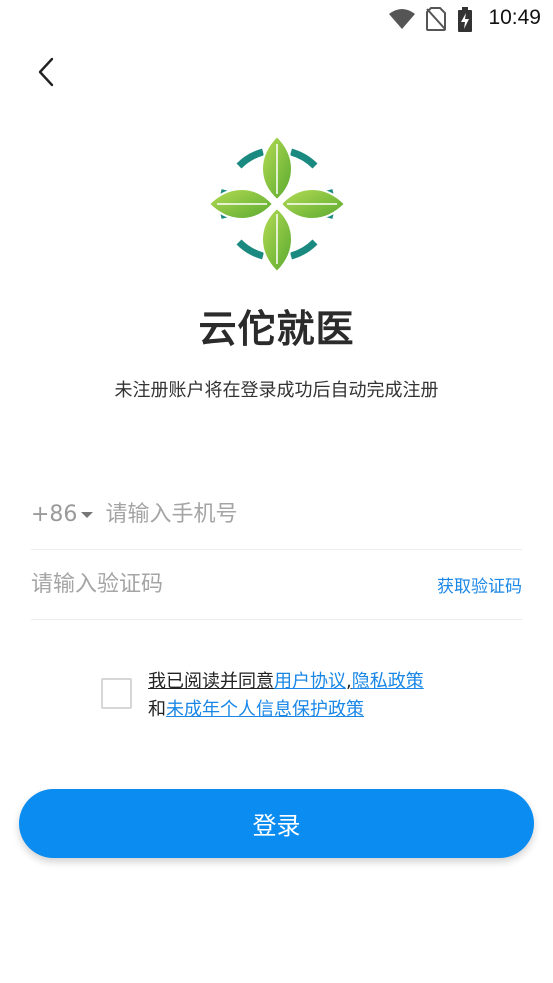 Image resolution: width=553 pixels, height=983 pixels. Describe the element at coordinates (276, 329) in the screenshot. I see `app-title: 云佗就医` at that location.